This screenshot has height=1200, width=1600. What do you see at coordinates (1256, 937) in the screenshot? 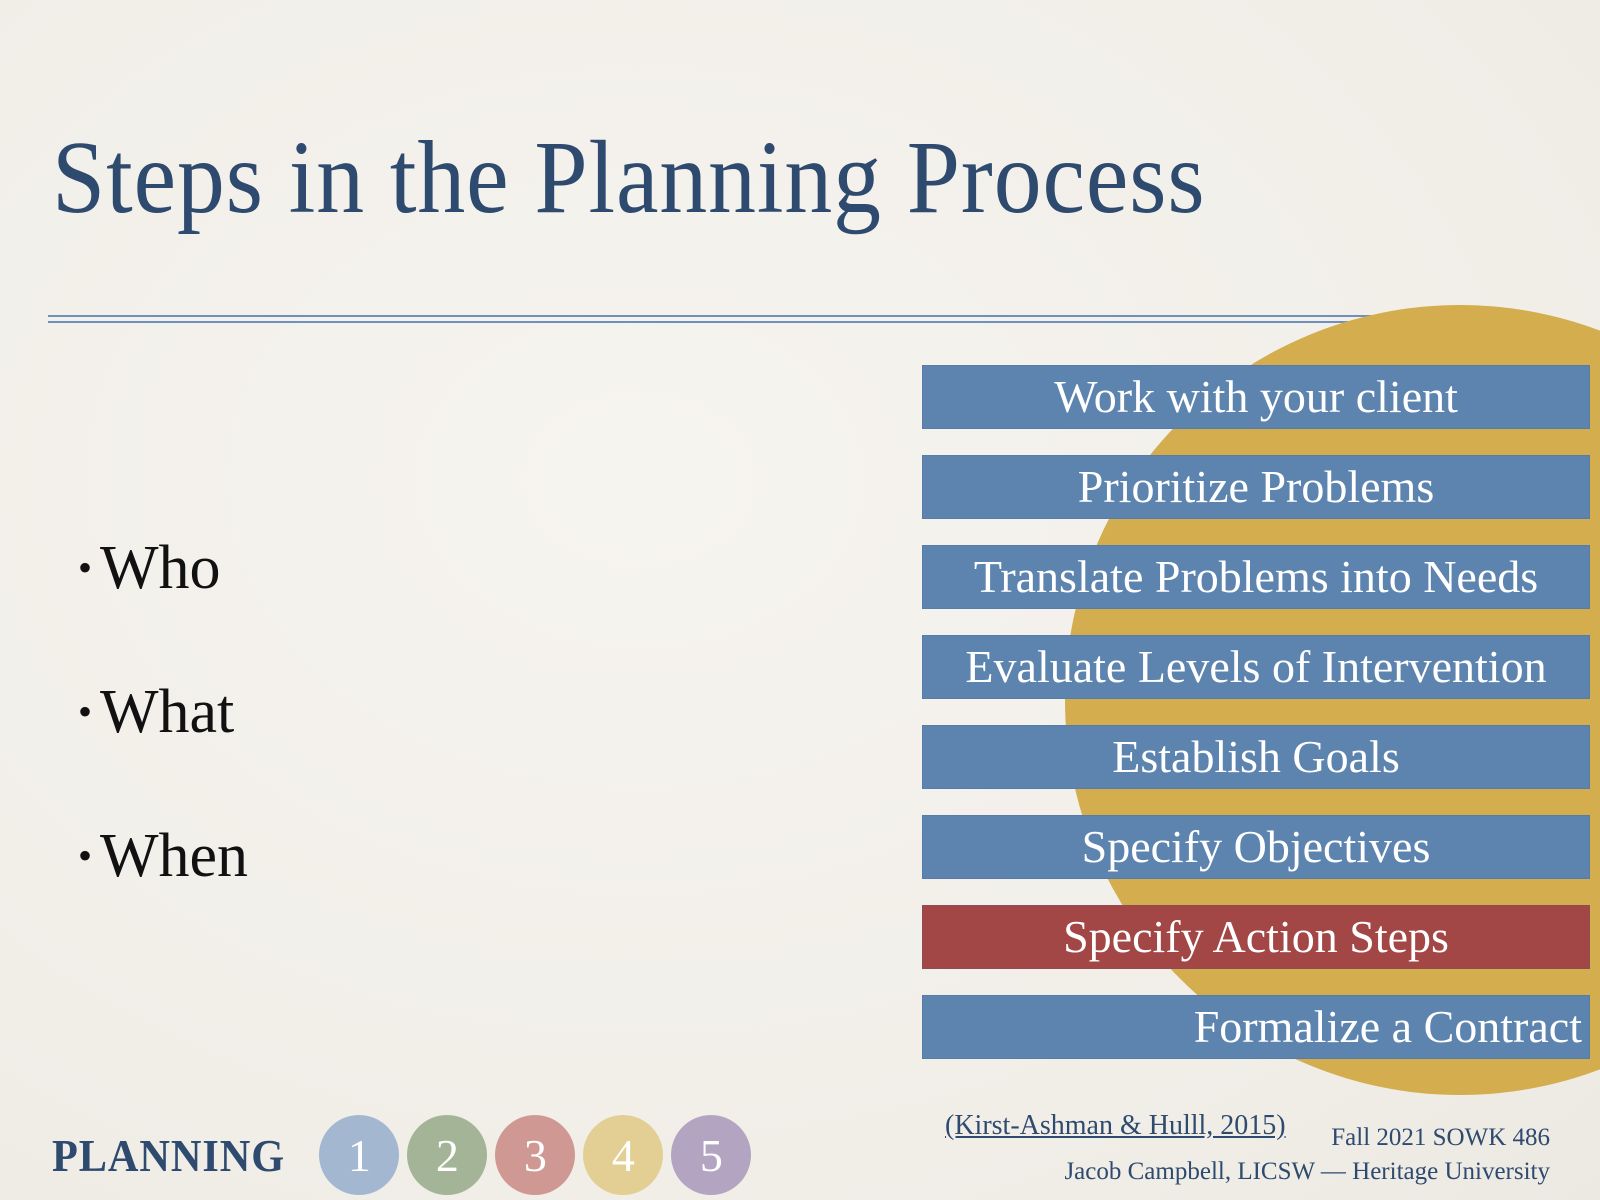
I see `step-specify-action-steps: Specify Action Steps` at bounding box center [1256, 937].